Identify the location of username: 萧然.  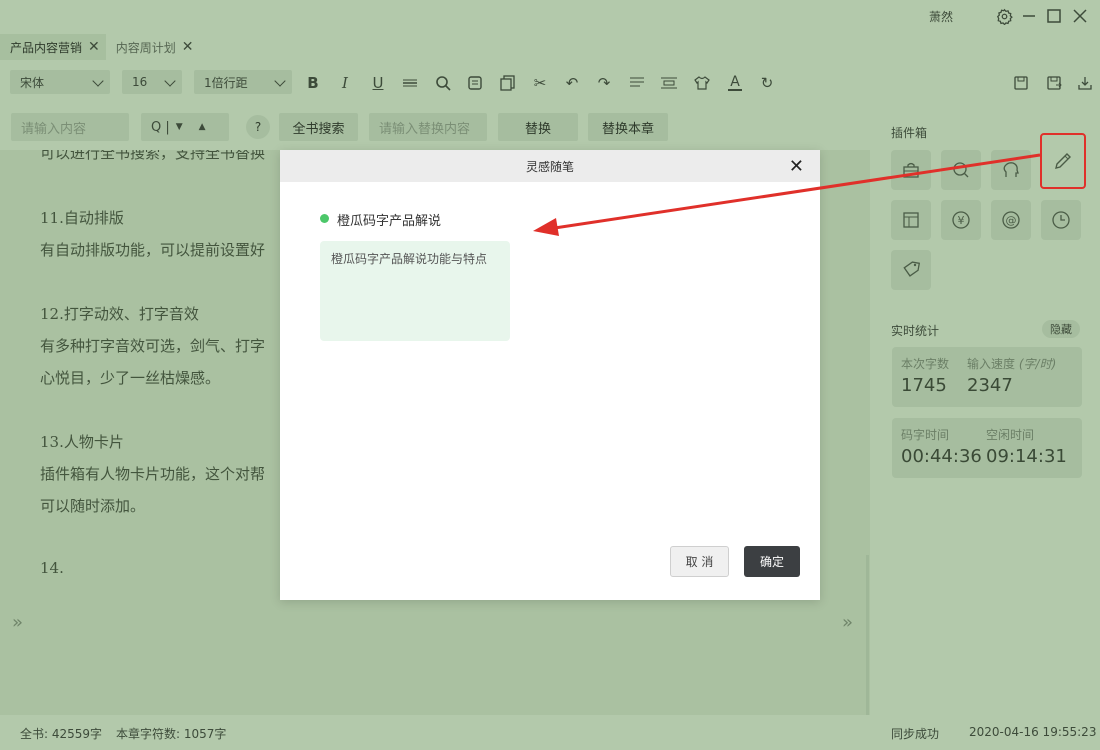
(941, 16).